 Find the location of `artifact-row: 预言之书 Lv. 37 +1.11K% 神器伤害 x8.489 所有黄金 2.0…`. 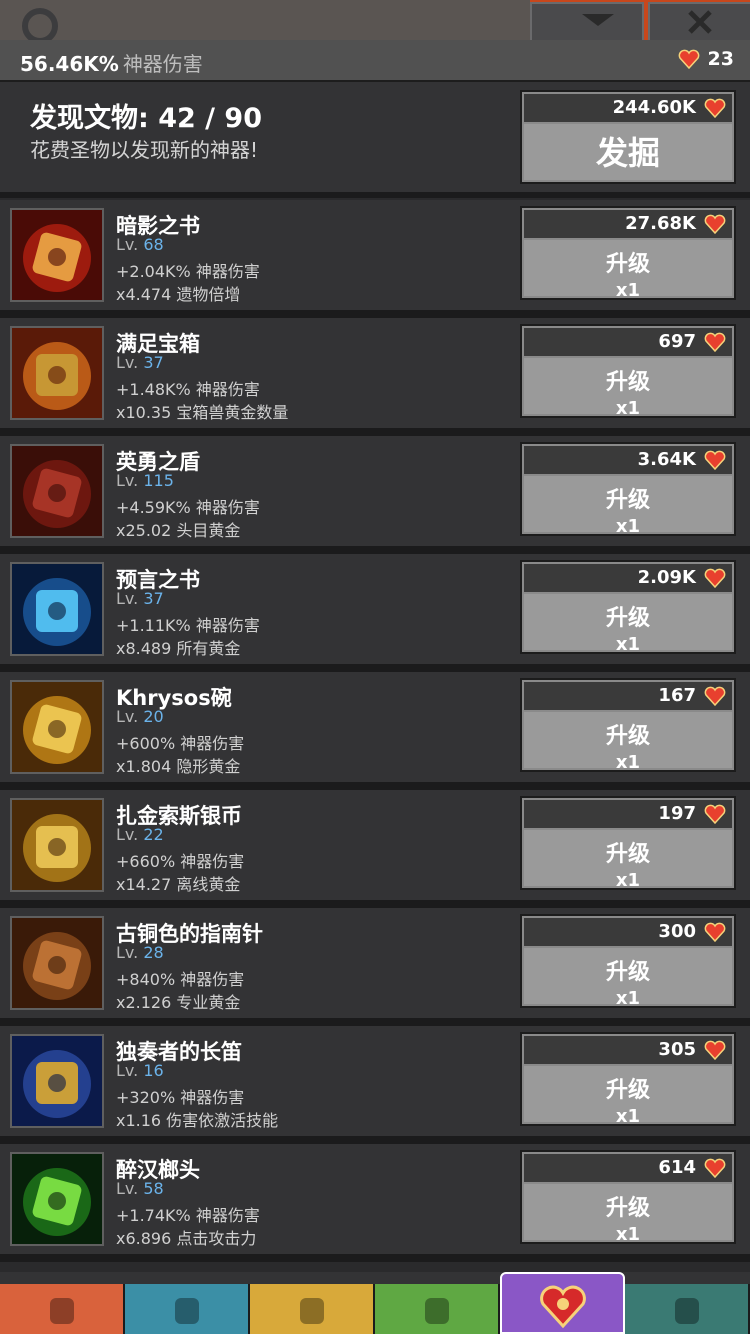

artifact-row: 预言之书 Lv. 37 +1.11K% 神器伤害 x8.489 所有黄金 2.0… is located at coordinates (375, 613).